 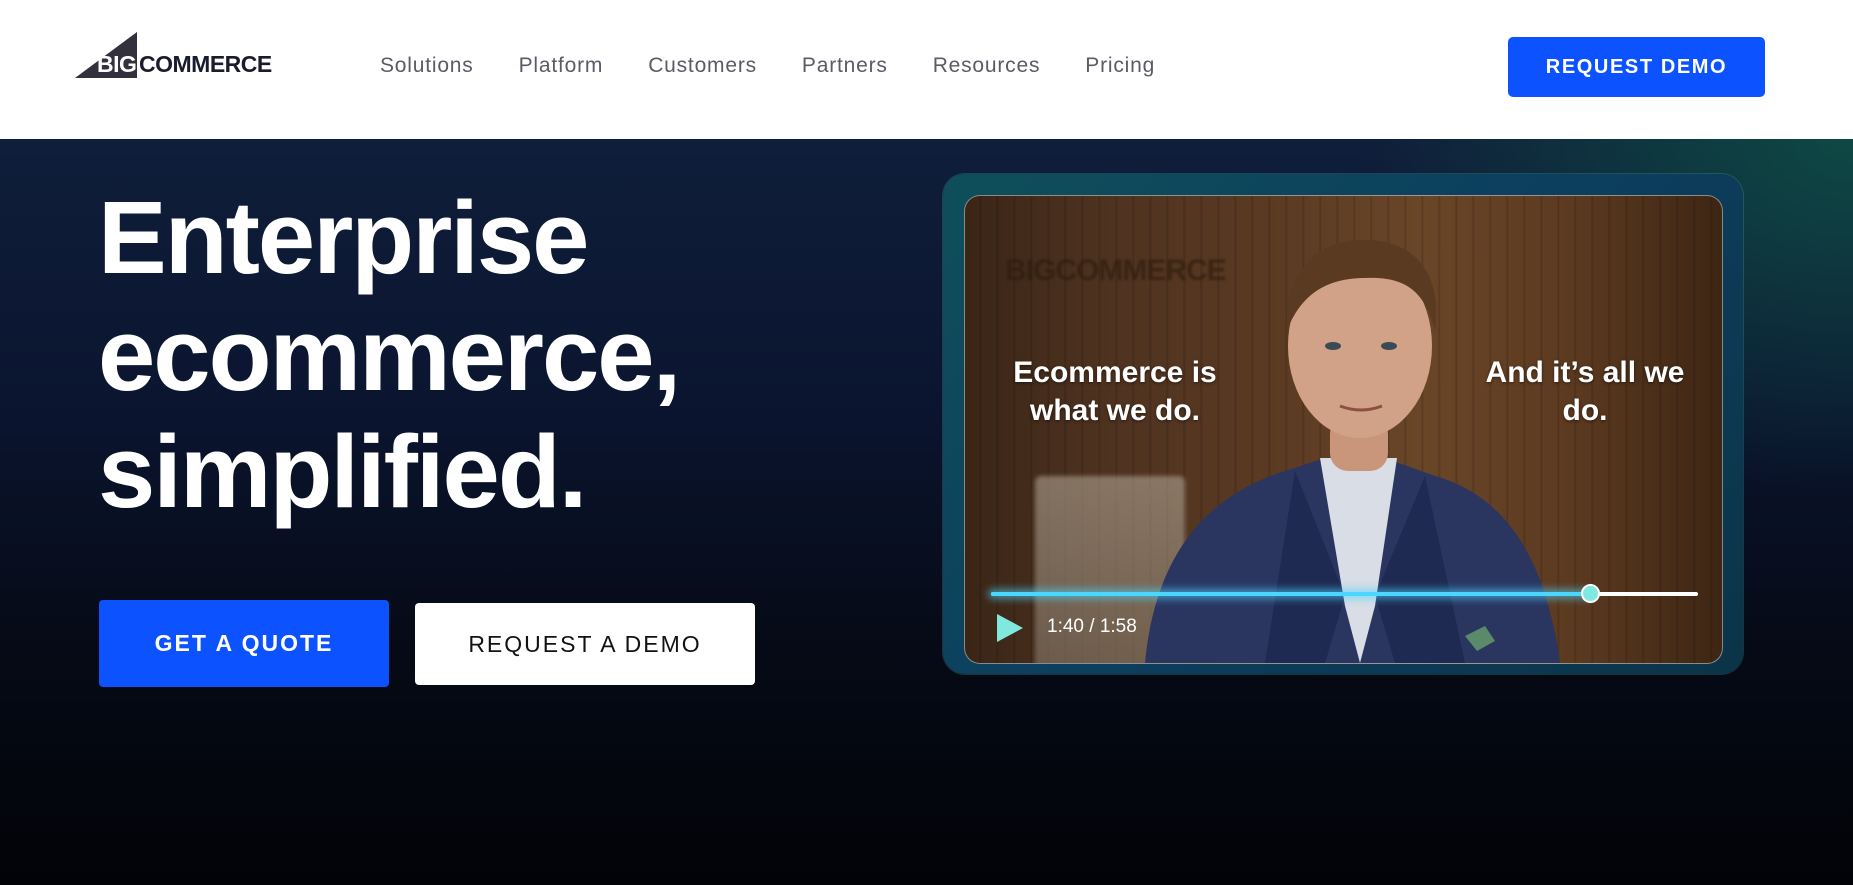 What do you see at coordinates (1120, 66) in the screenshot?
I see `nav-pricing: Pricing` at bounding box center [1120, 66].